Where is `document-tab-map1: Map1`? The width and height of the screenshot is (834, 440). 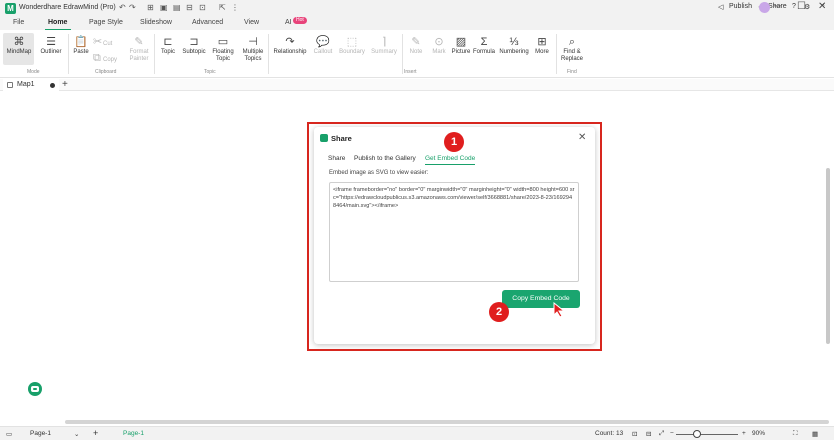
document-tab-map1: Map1 is located at coordinates (31, 85).